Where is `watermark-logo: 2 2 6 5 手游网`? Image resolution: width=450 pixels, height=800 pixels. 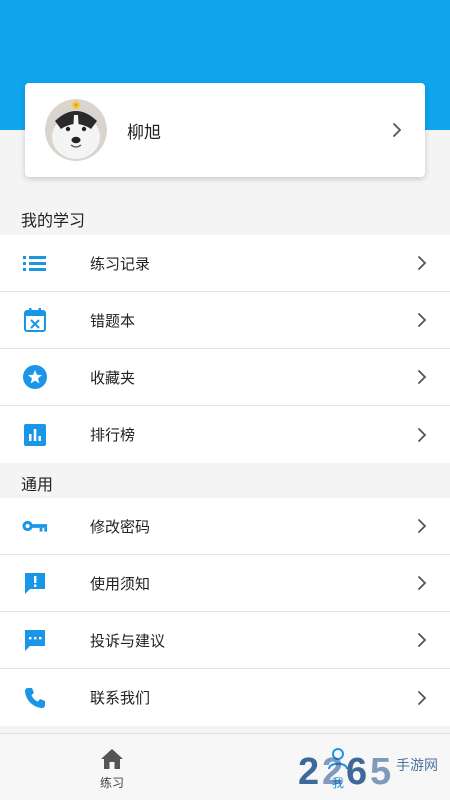
watermark-logo: 2 2 6 5 手游网 is located at coordinates (373, 769).